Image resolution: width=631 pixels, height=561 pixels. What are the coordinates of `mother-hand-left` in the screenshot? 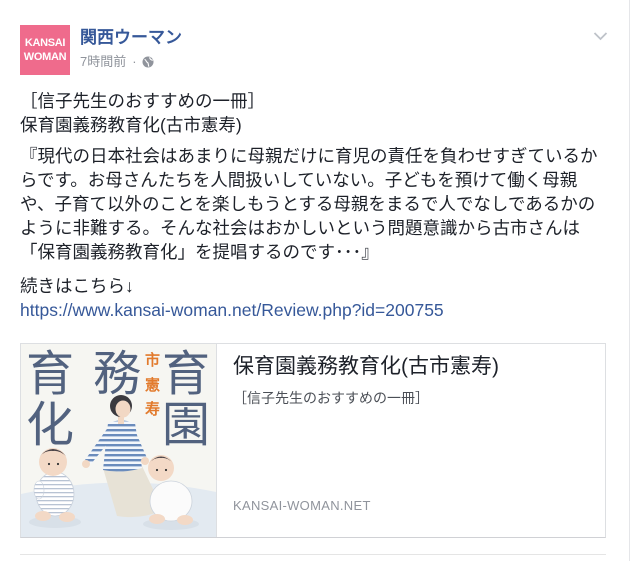 It's located at (86, 464).